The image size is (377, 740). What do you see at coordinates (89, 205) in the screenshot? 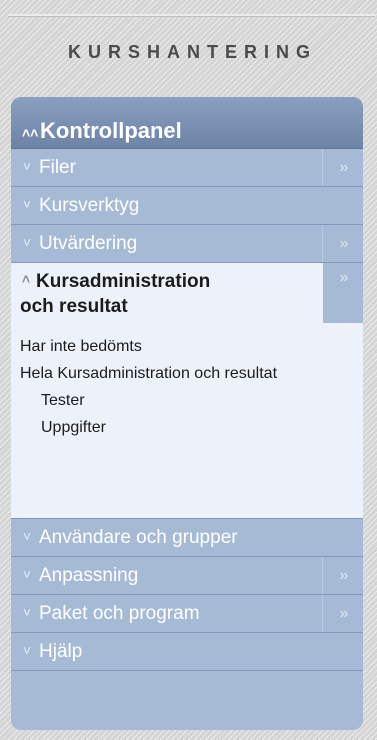
I see `menu-item-label: Kursverktyg` at bounding box center [89, 205].